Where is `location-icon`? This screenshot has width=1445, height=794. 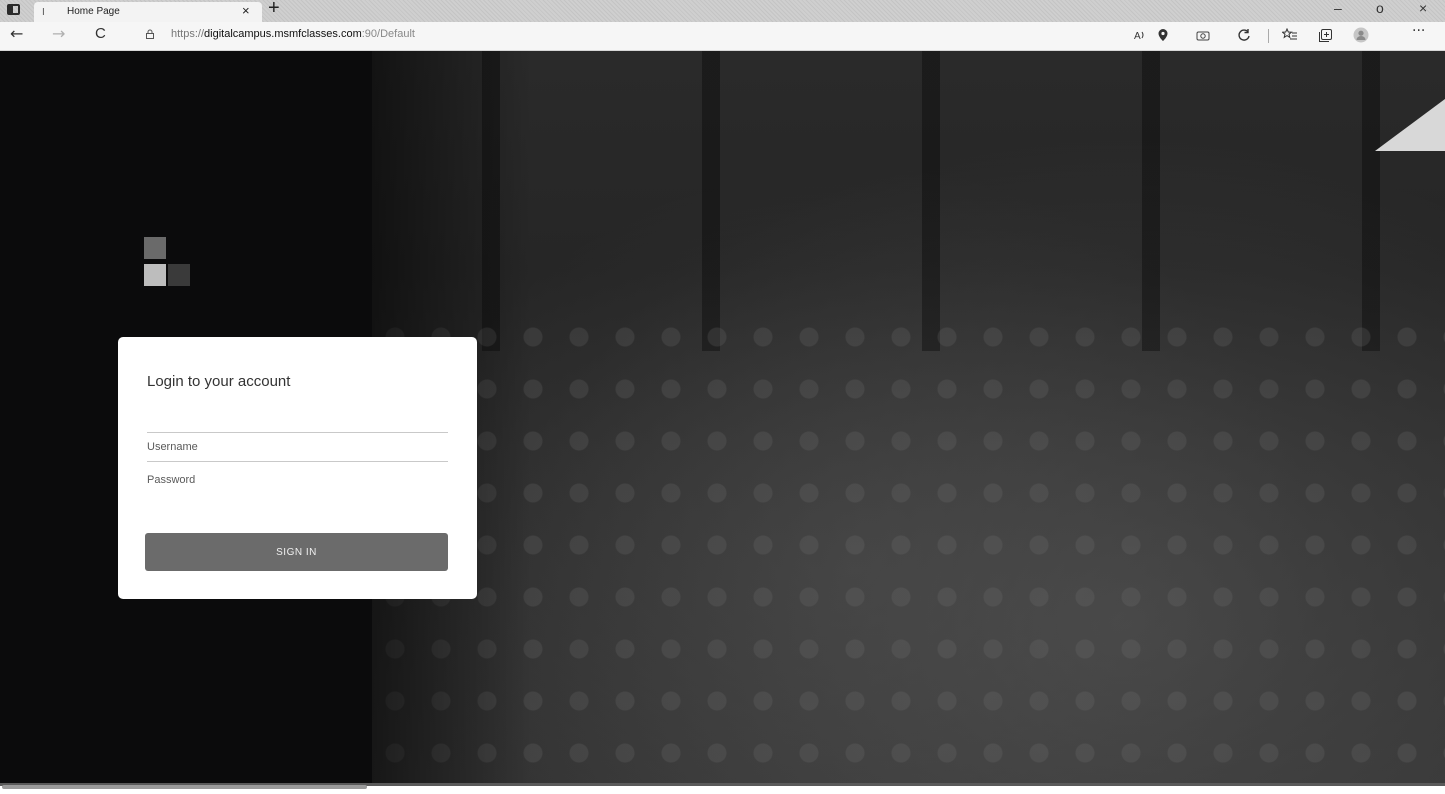 location-icon is located at coordinates (1163, 35).